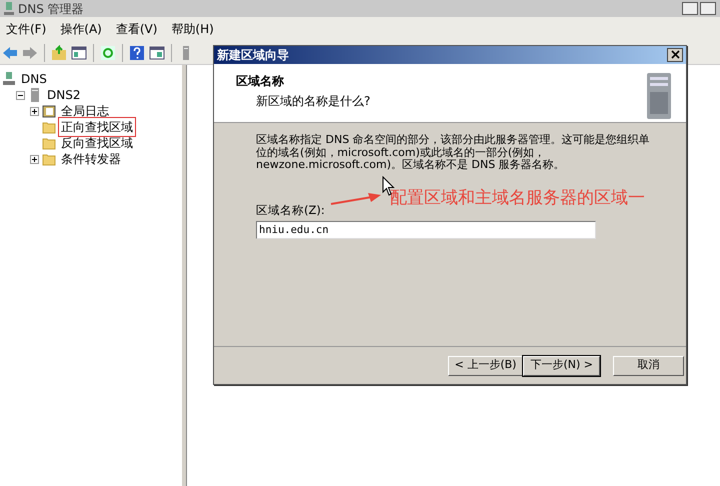 The image size is (720, 486). What do you see at coordinates (192, 29) in the screenshot?
I see `menu-item: 帮助(H)` at bounding box center [192, 29].